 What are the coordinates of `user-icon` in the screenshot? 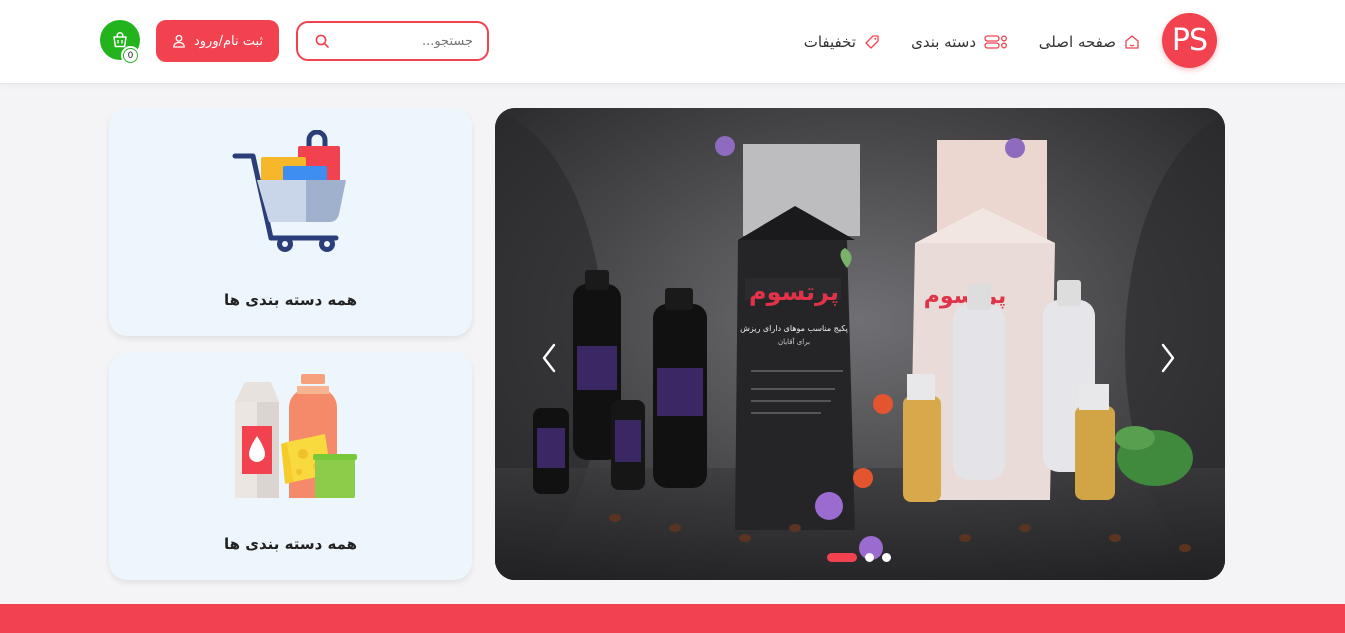 It's located at (179, 41).